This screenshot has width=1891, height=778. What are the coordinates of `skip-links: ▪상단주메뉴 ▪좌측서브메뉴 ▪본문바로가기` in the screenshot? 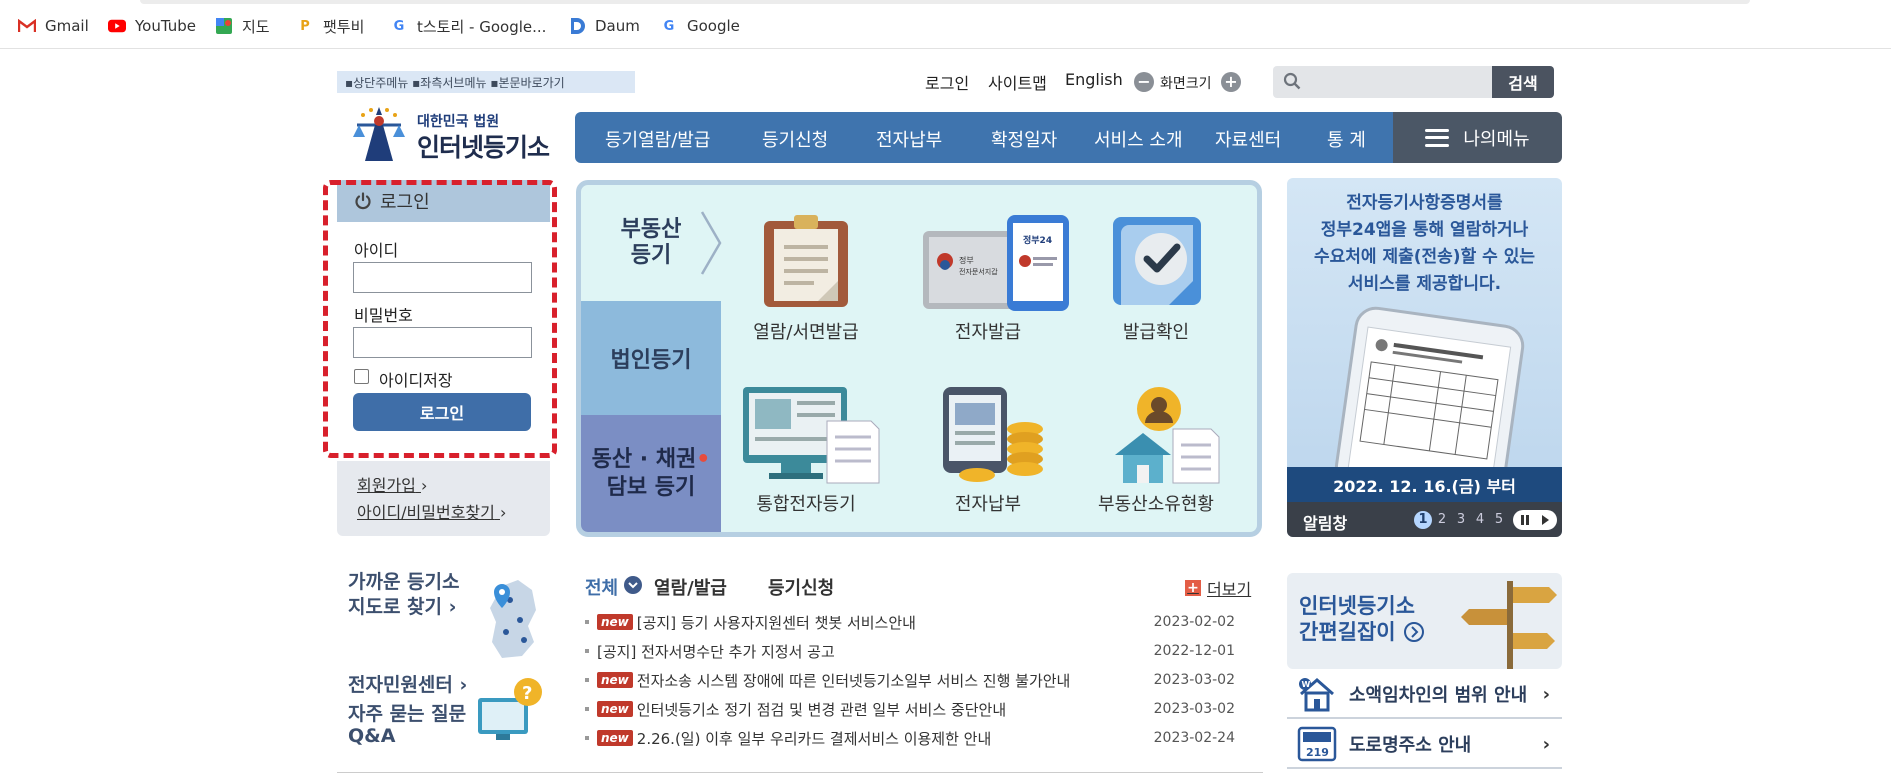 It's located at (486, 82).